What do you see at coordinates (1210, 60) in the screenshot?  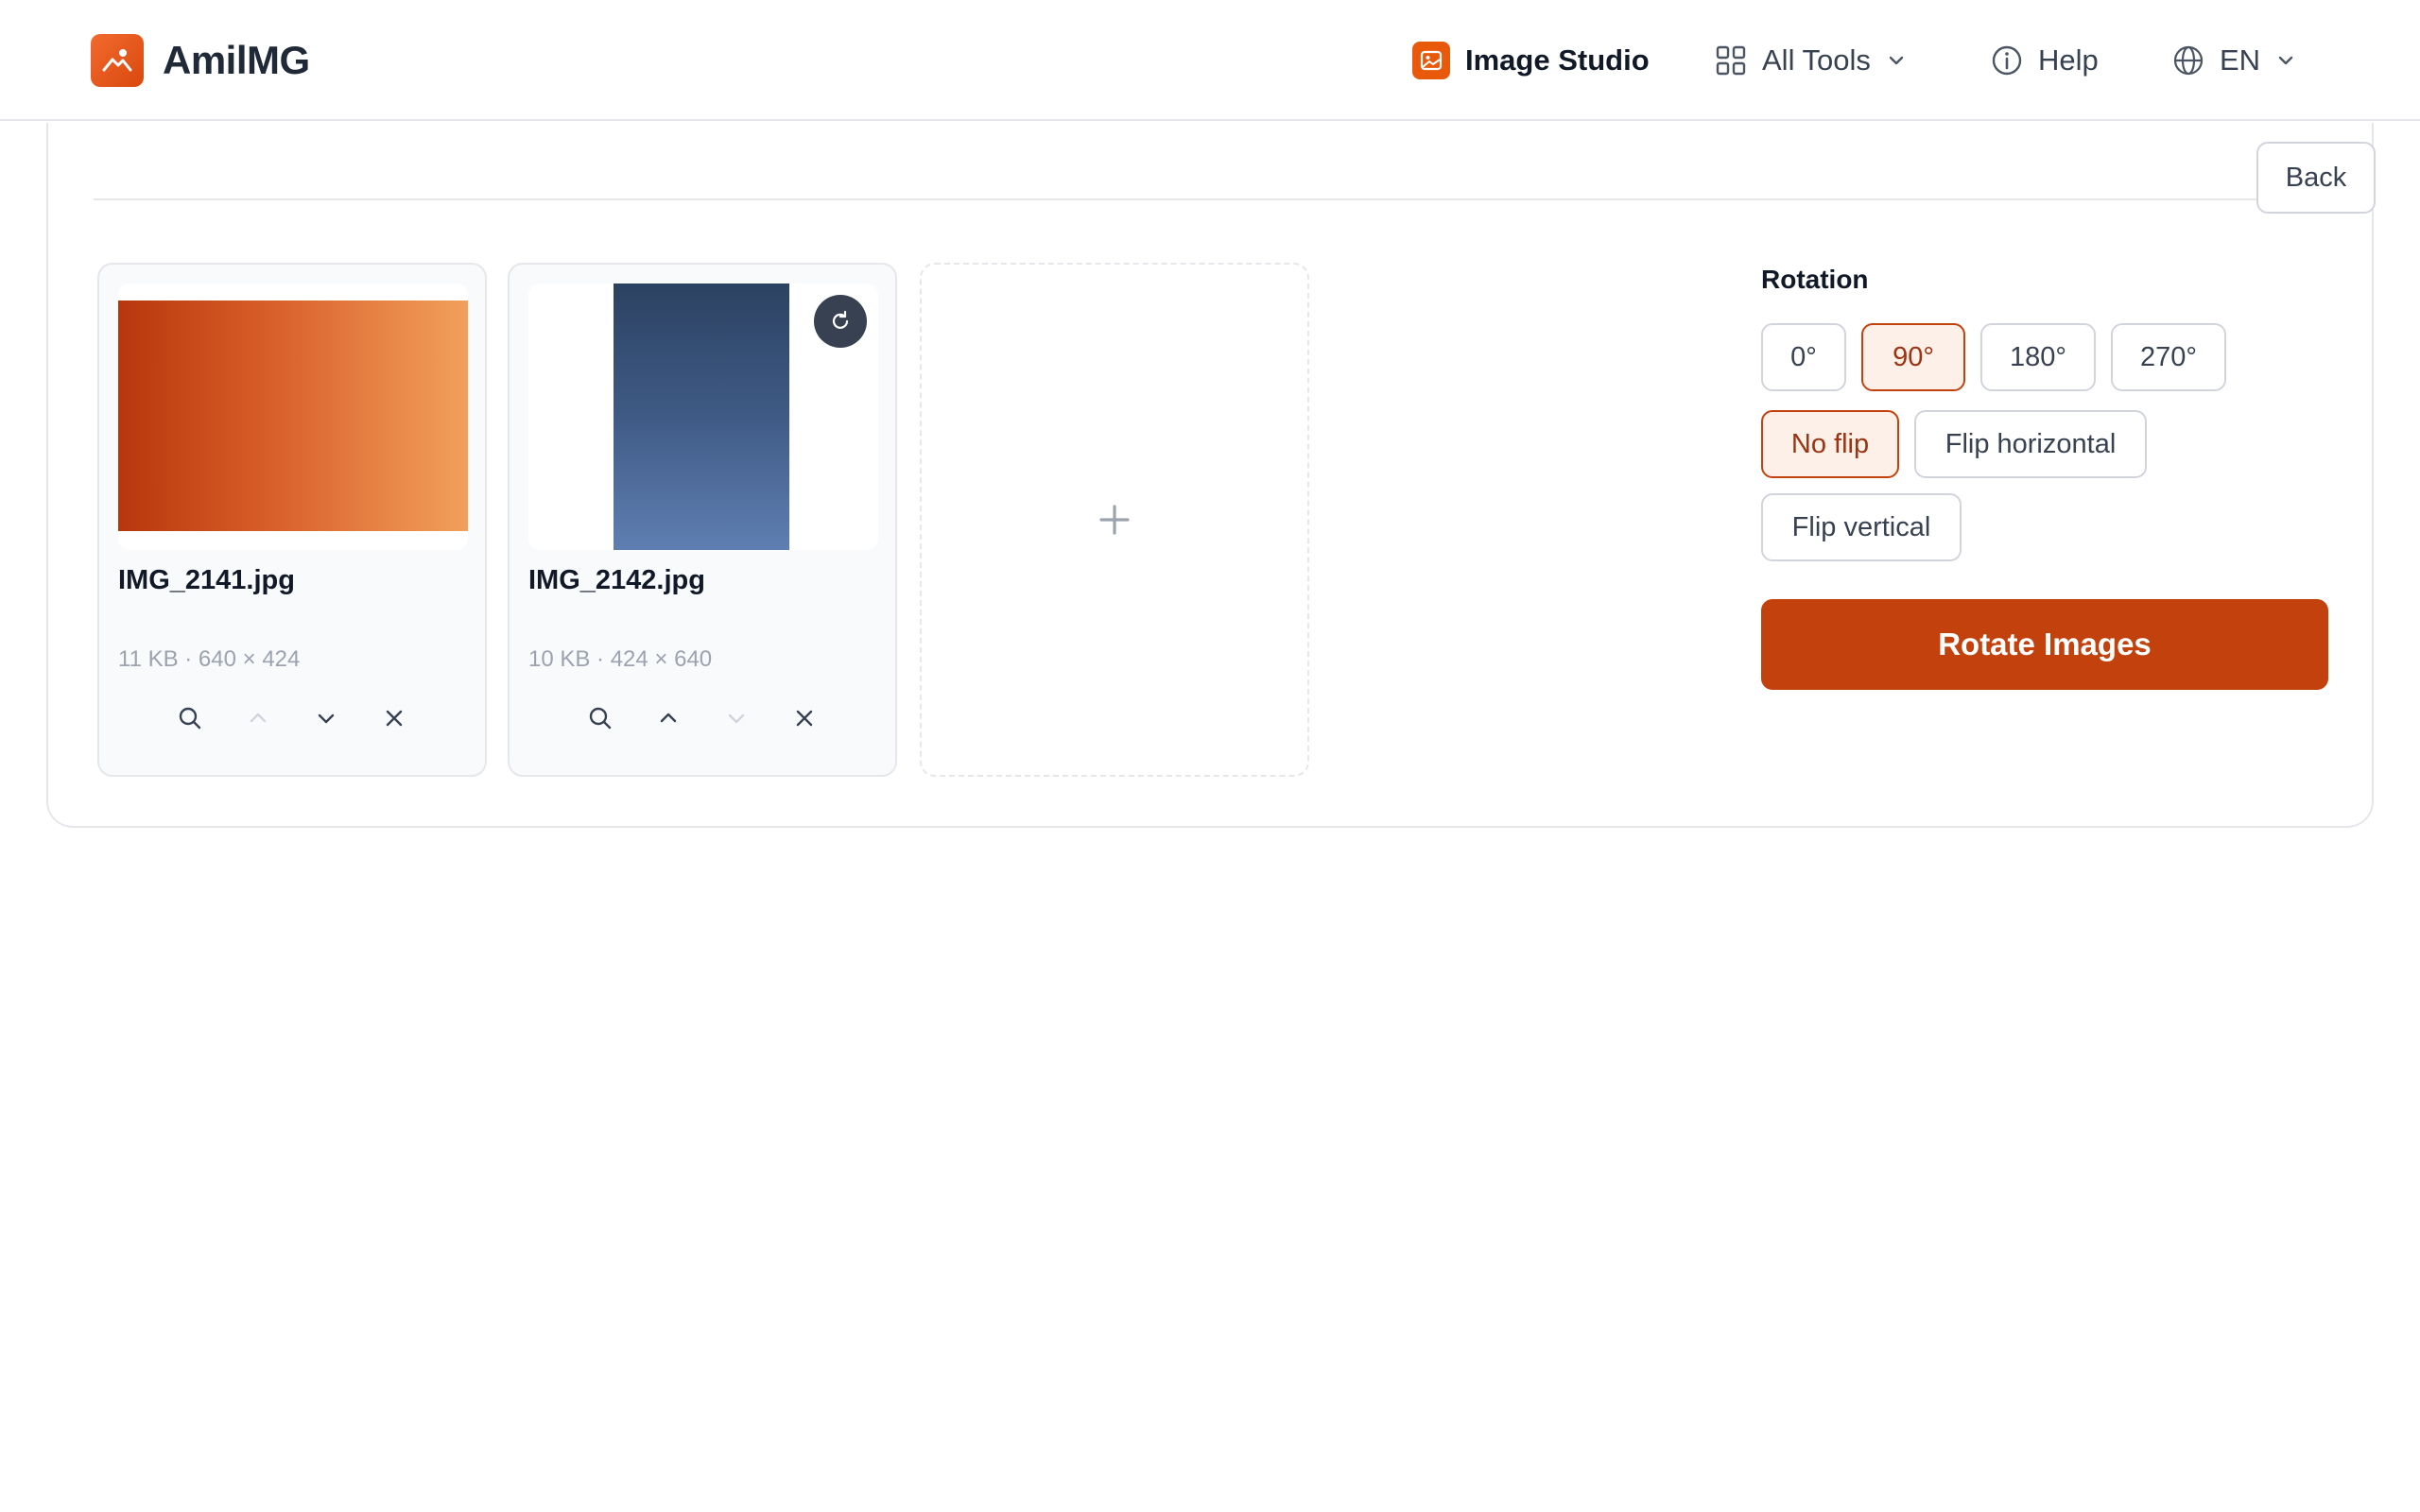 I see `top-header: AmilMG Image Studio All Tools Help EN` at bounding box center [1210, 60].